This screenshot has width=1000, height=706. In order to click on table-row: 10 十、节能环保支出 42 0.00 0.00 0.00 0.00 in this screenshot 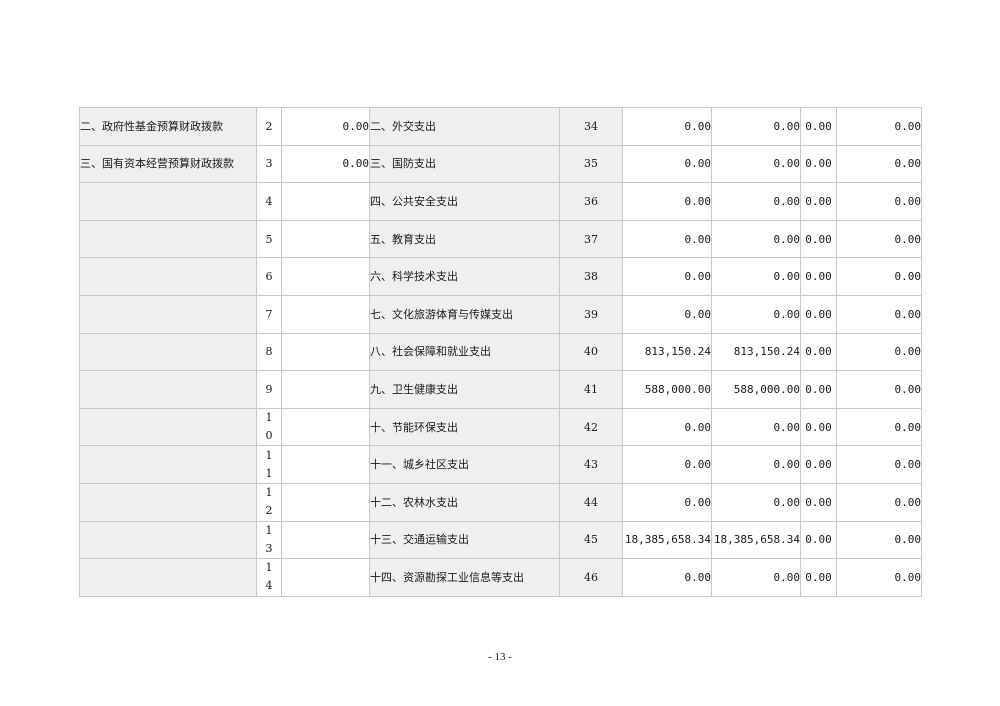, I will do `click(500, 427)`.